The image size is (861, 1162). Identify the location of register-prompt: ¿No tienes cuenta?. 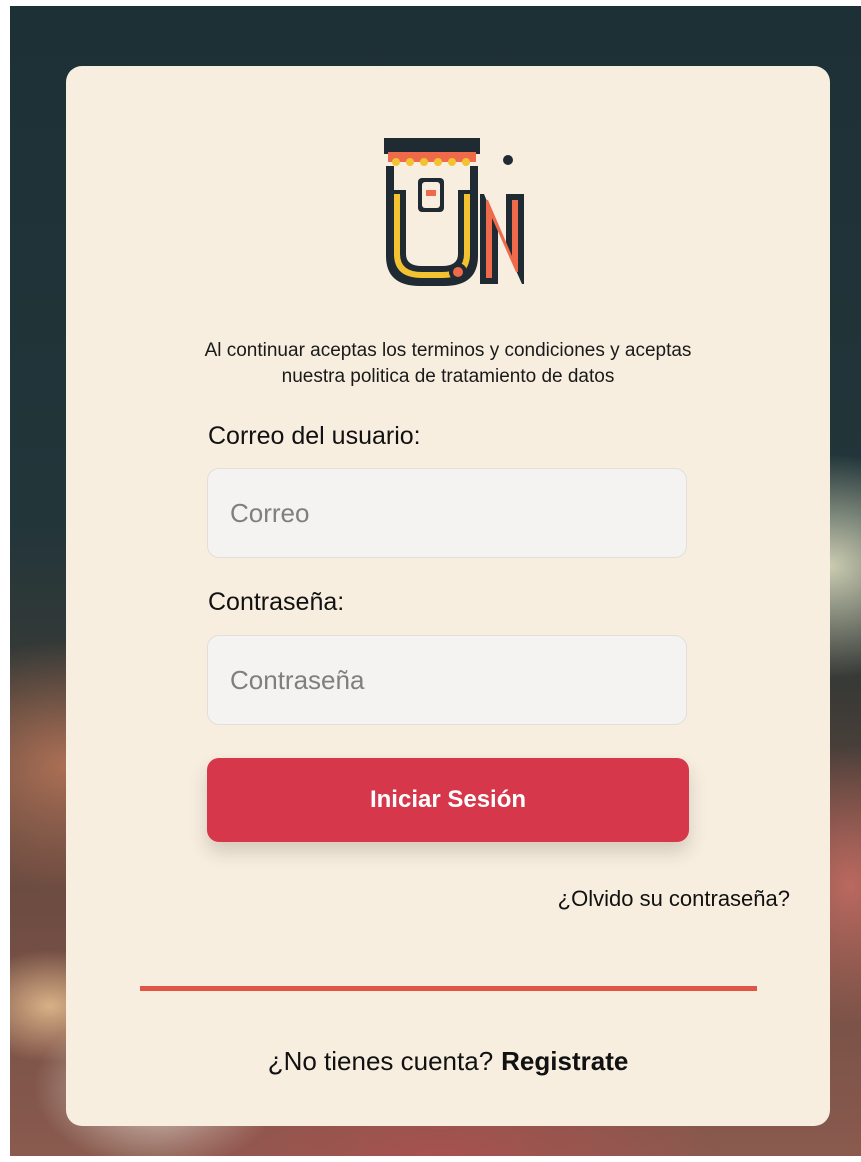
(380, 1061).